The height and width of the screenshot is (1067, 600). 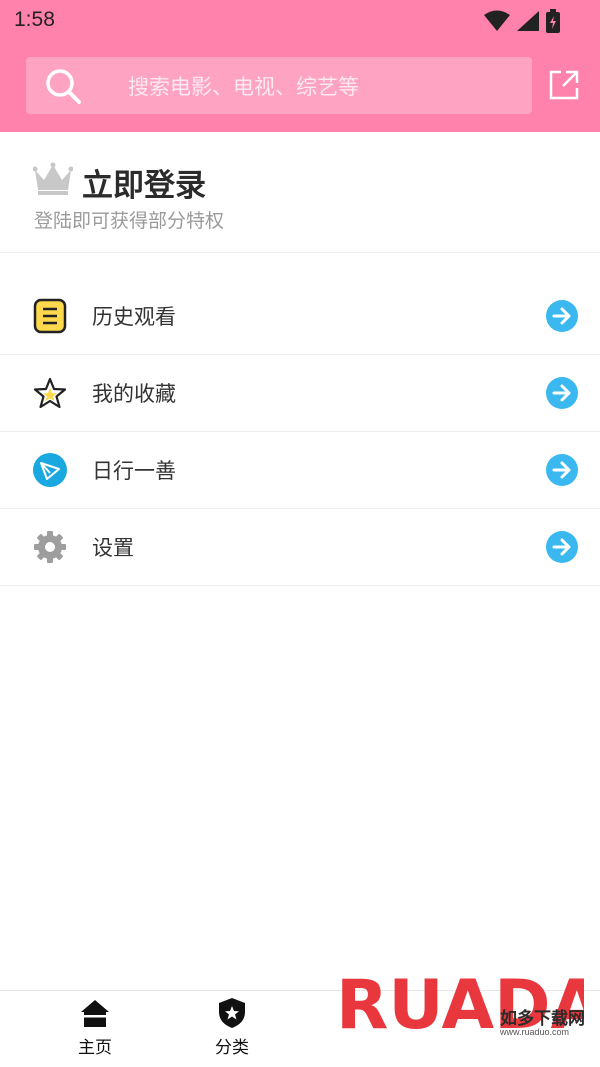 I want to click on search-input, so click(x=323, y=86).